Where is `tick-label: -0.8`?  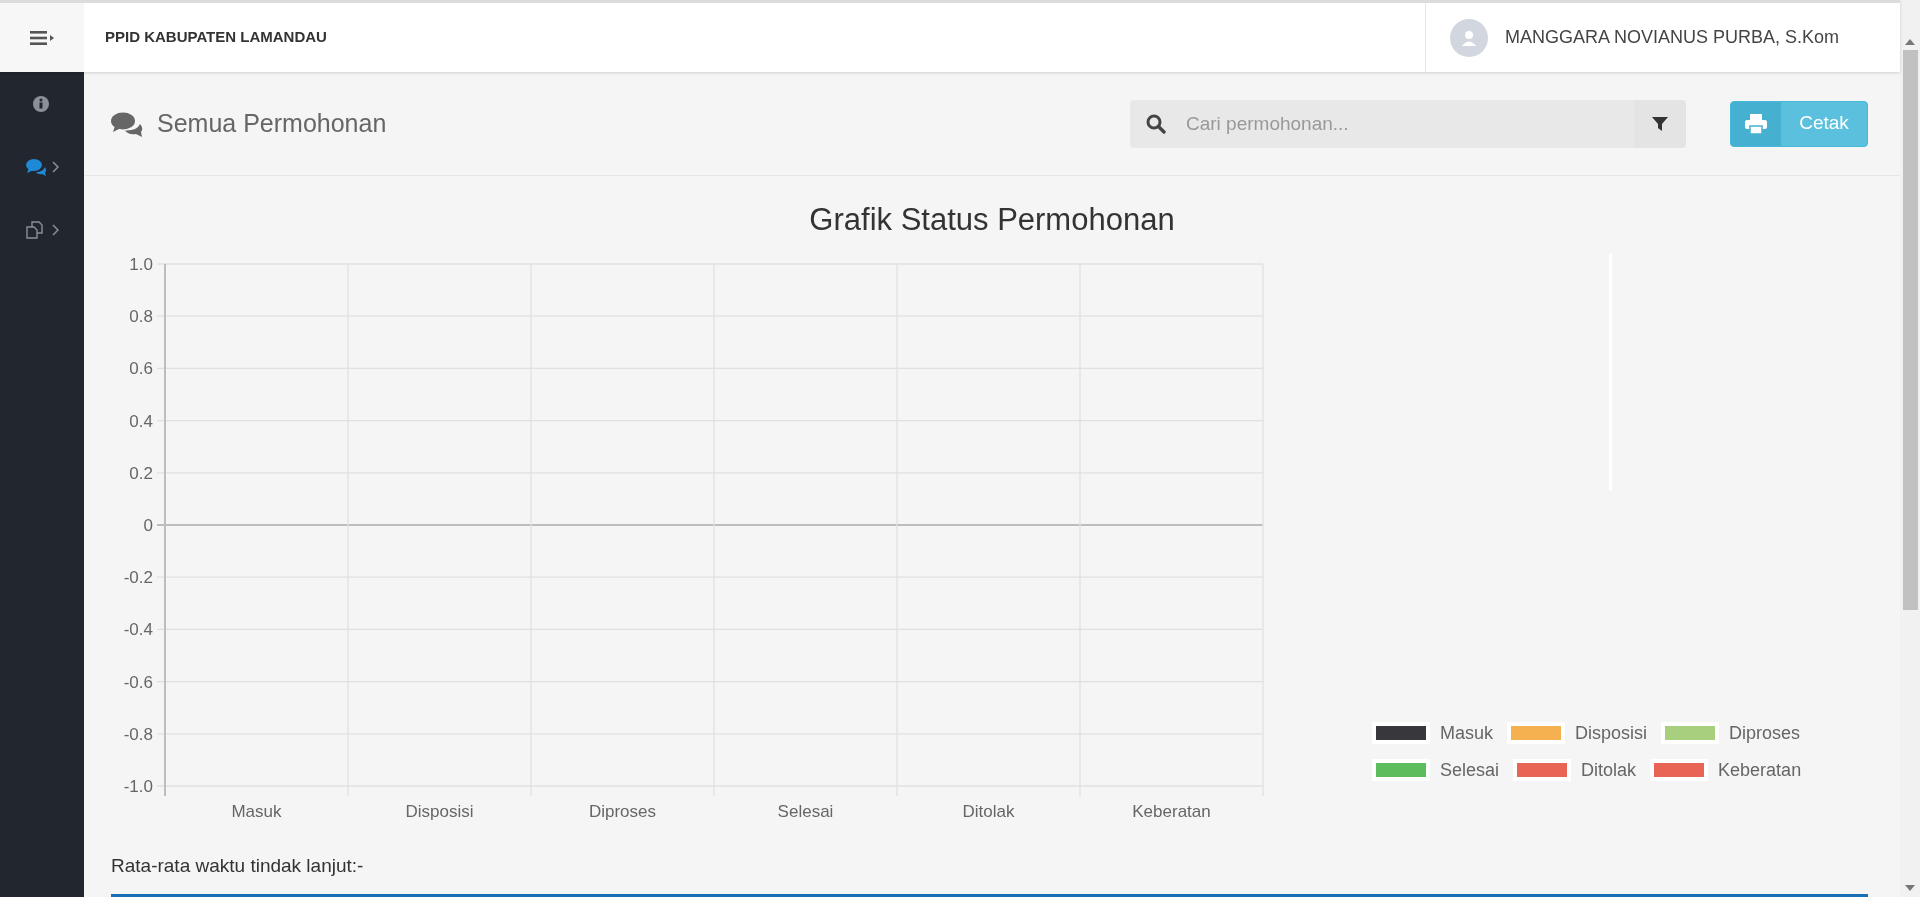
tick-label: -0.8 is located at coordinates (138, 734).